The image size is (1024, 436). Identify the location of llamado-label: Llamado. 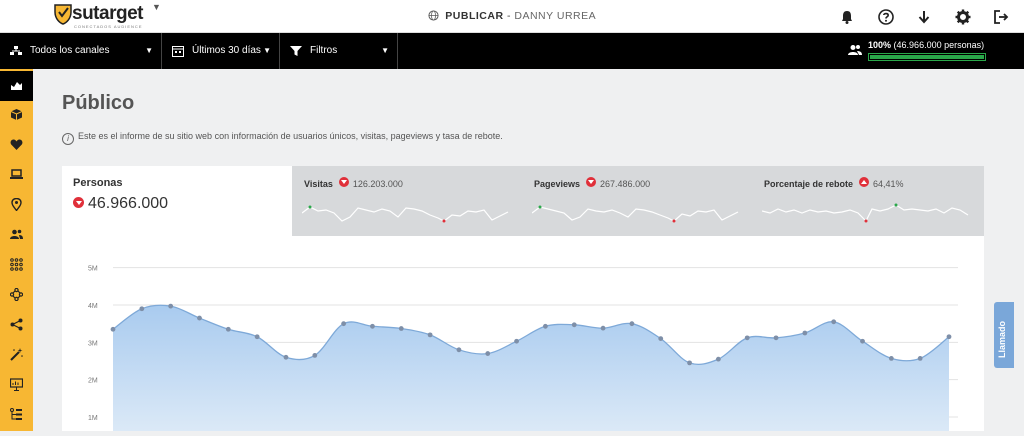
(1002, 339).